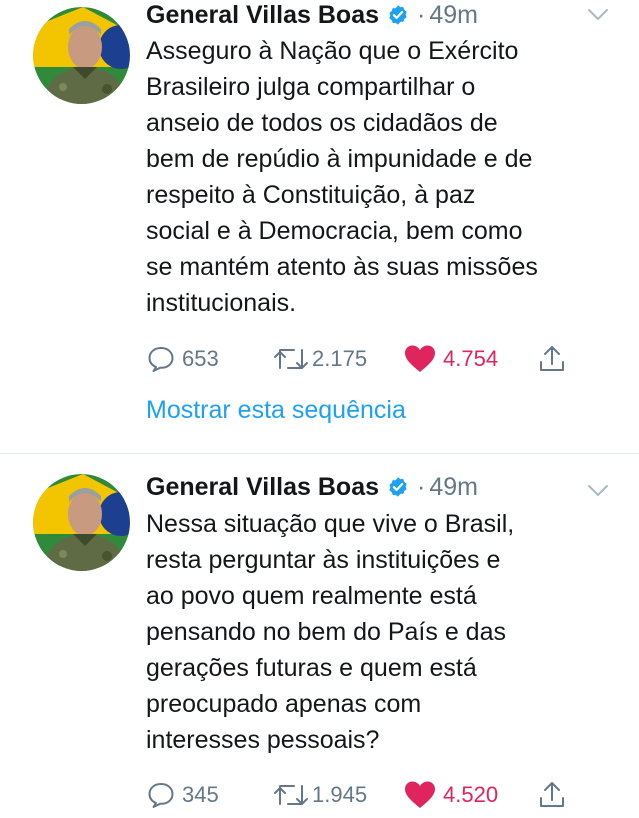 This screenshot has width=639, height=818. Describe the element at coordinates (200, 358) in the screenshot. I see `reply-count: 653` at that location.